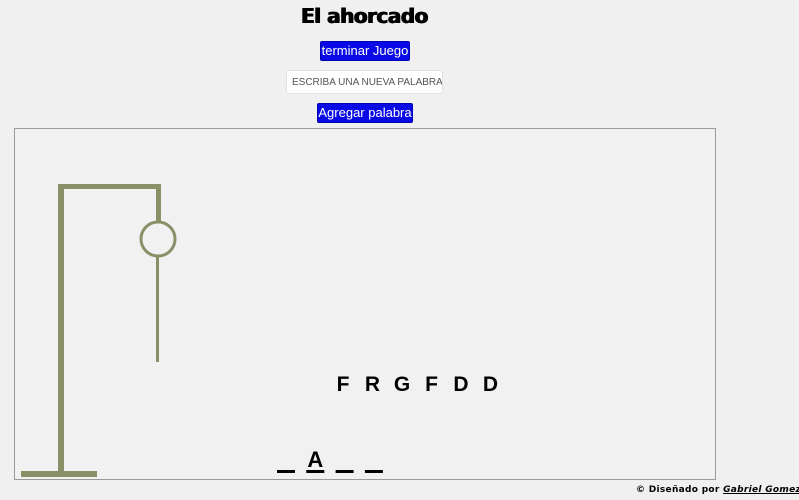 The width and height of the screenshot is (799, 500). What do you see at coordinates (418, 384) in the screenshot?
I see `wrong-letters: FRGFDD` at bounding box center [418, 384].